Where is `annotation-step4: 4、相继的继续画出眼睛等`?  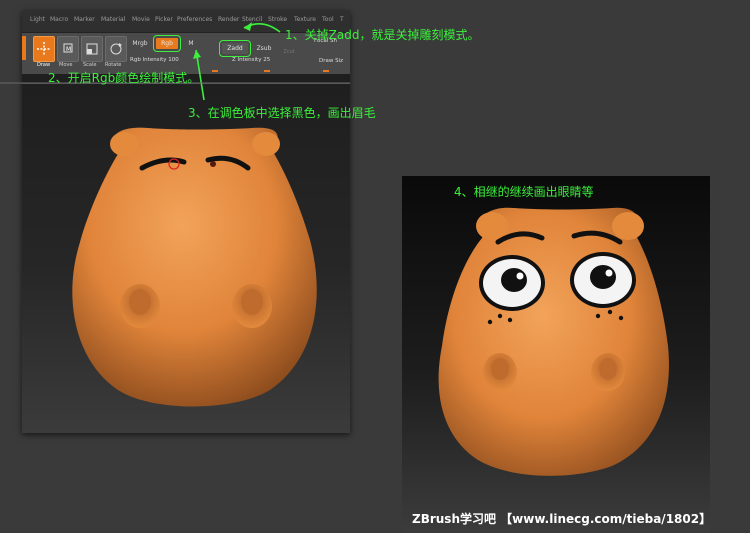 annotation-step4: 4、相继的继续画出眼睛等 is located at coordinates (524, 192).